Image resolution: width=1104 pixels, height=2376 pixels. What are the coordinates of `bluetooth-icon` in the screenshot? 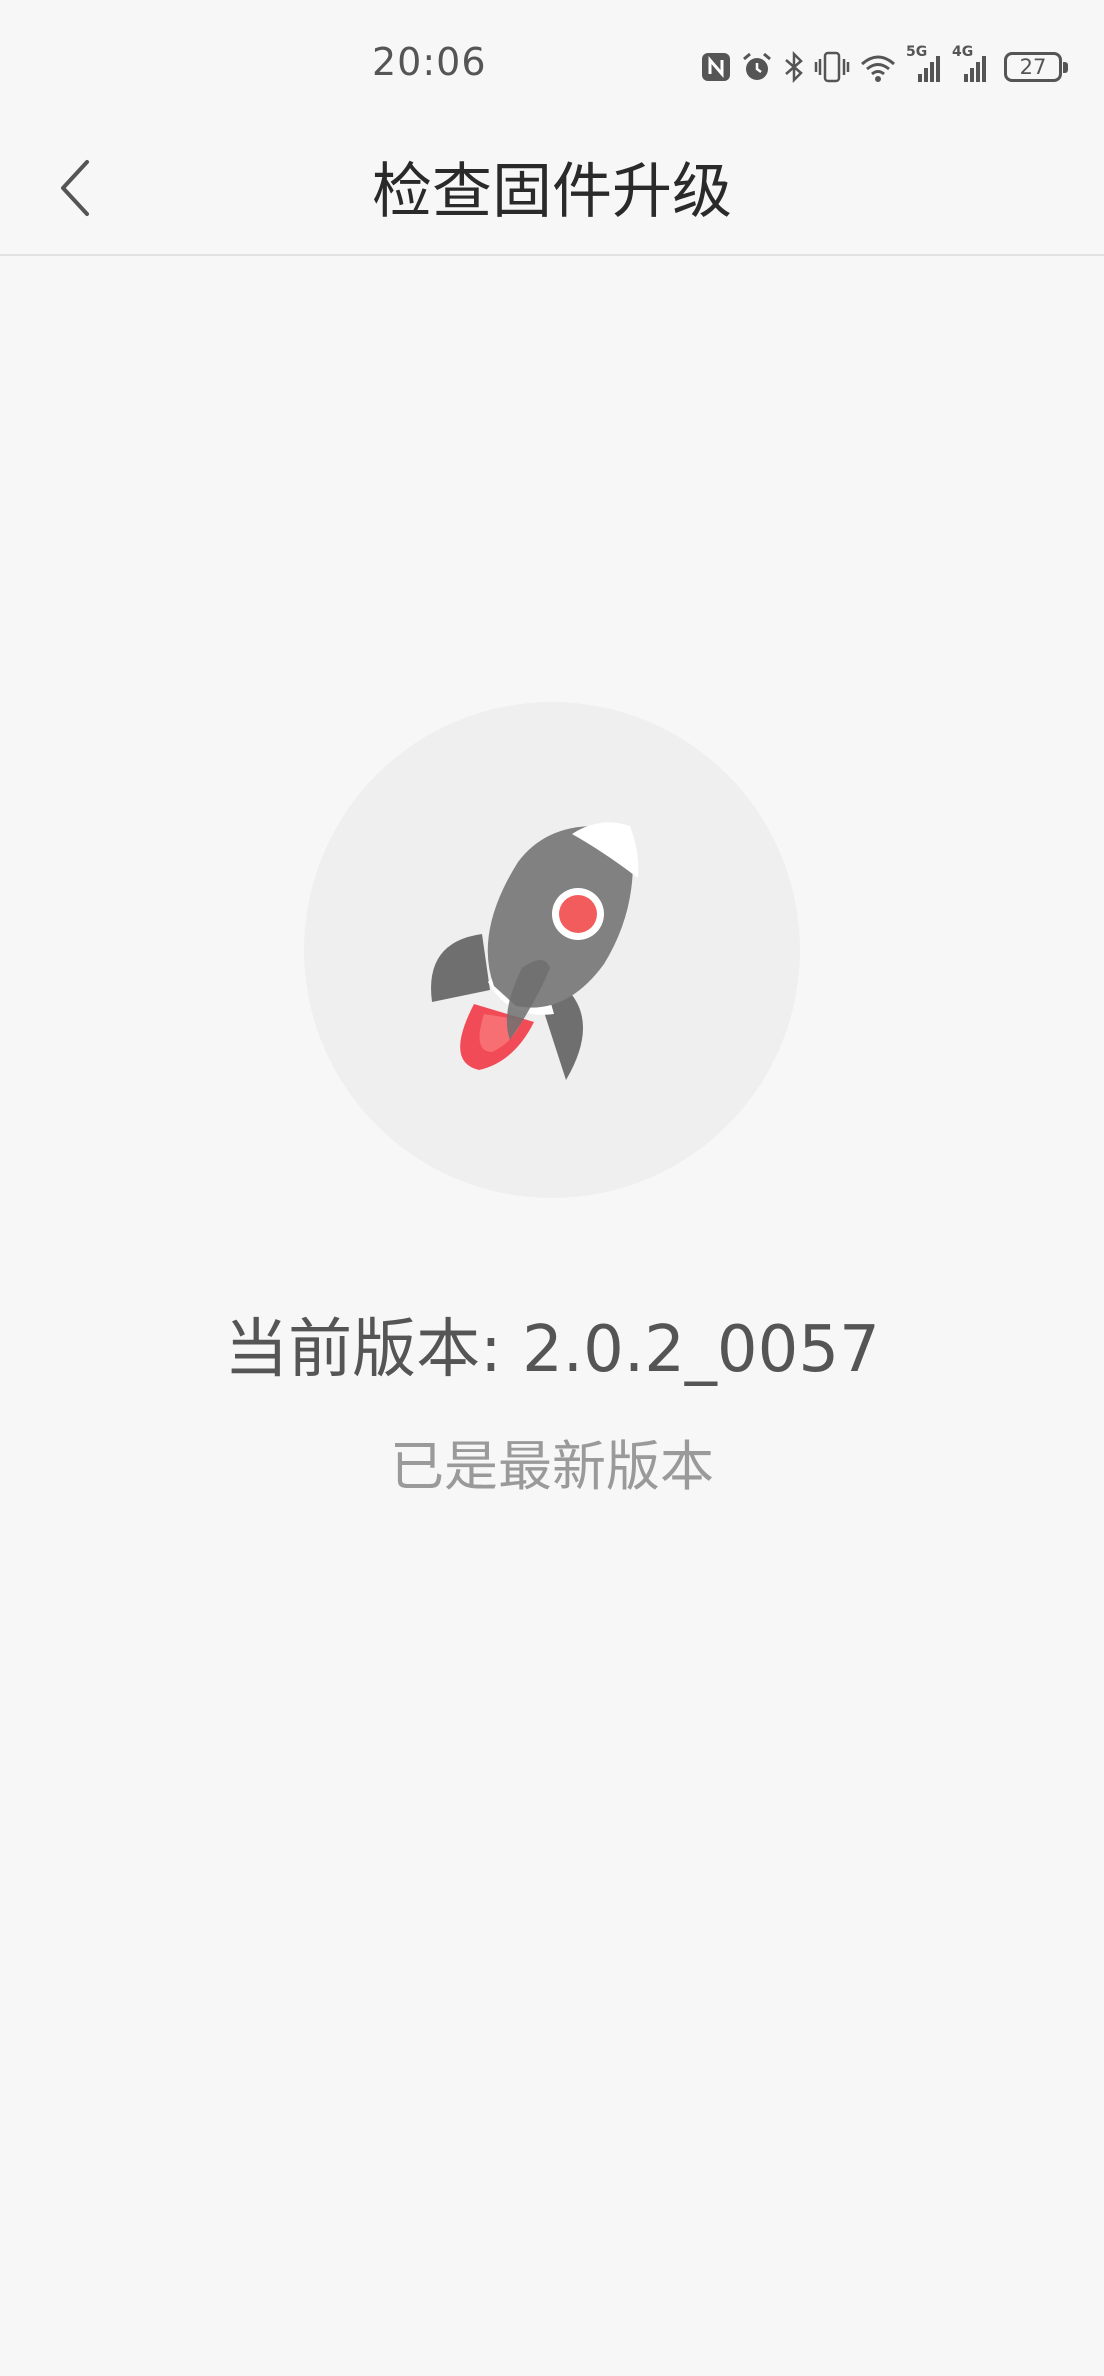 It's located at (794, 67).